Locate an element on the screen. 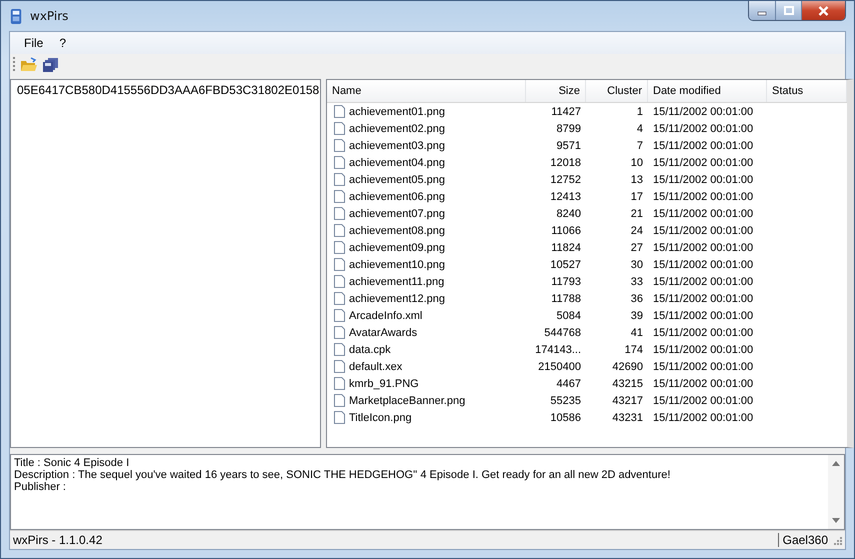 The height and width of the screenshot is (559, 855). window-title: wxPirs is located at coordinates (49, 16).